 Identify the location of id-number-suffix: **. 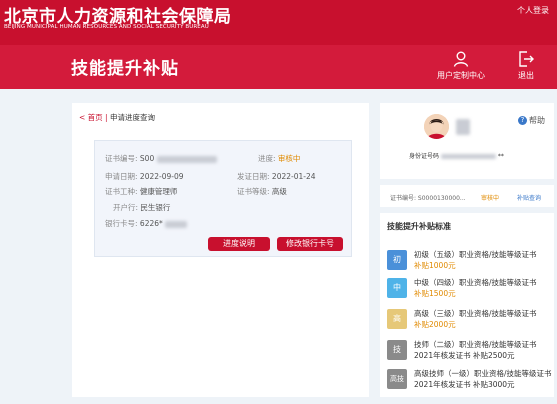
(500, 156).